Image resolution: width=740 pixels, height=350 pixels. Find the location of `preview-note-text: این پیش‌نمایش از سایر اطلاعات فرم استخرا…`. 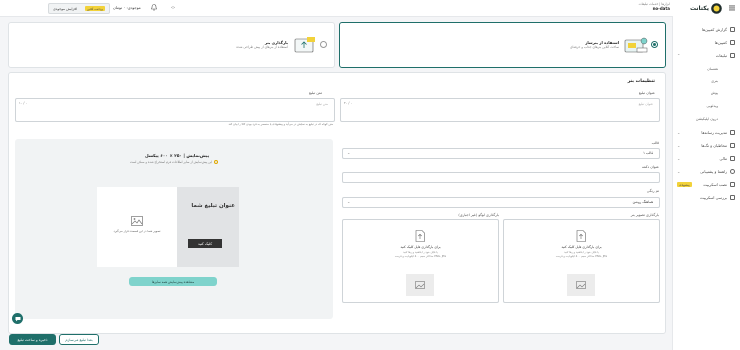

preview-note-text: این پیش‌نمایش از سایر اطلاعات فرم استخرا… is located at coordinates (171, 162).